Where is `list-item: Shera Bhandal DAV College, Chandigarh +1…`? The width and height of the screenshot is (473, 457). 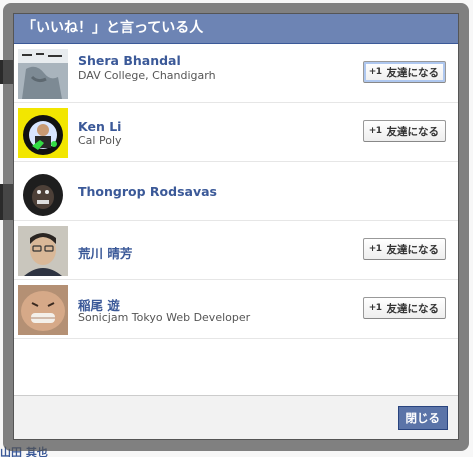
list-item: Shera Bhandal DAV College, Chandigarh +1… is located at coordinates (236, 73).